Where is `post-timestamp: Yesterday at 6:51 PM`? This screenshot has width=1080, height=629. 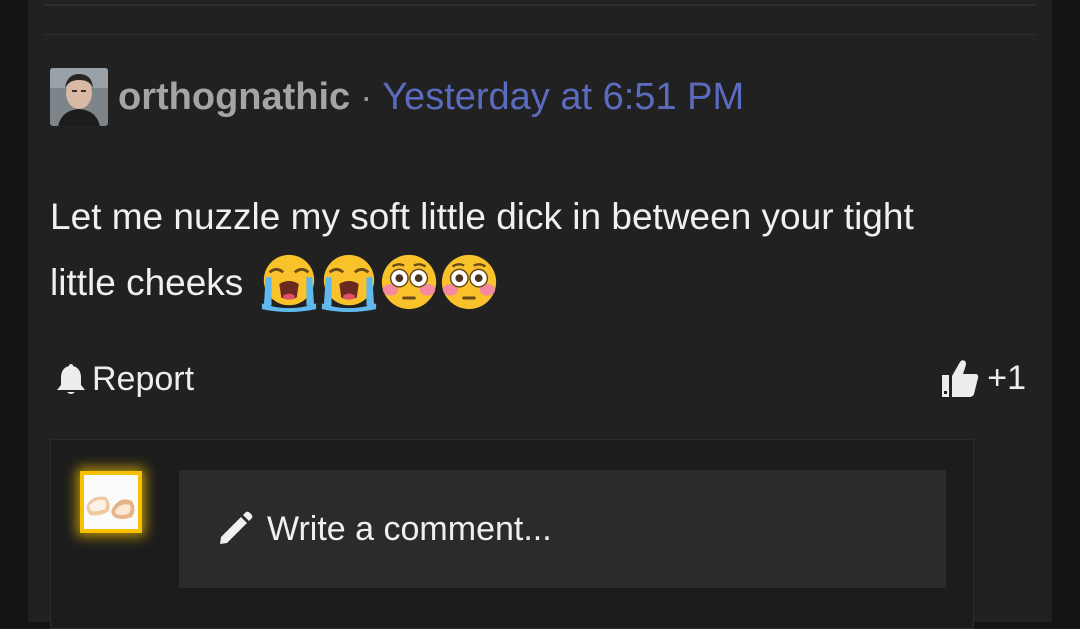
post-timestamp: Yesterday at 6:51 PM is located at coordinates (563, 97).